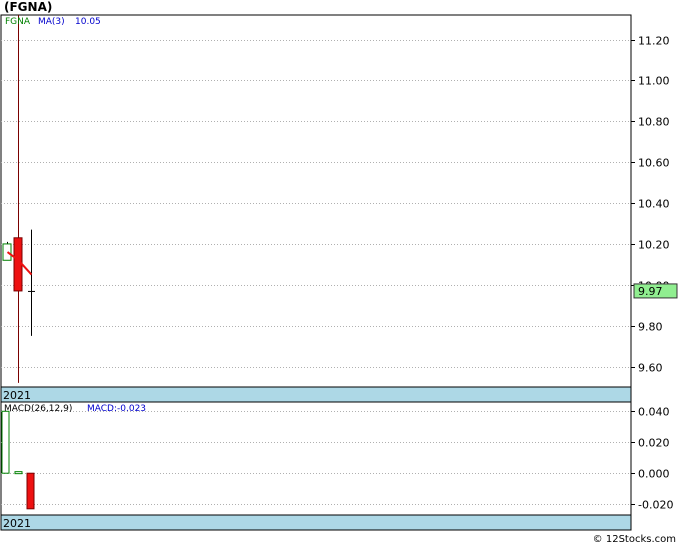  I want to click on macd-year-label: 2021, so click(17, 523).